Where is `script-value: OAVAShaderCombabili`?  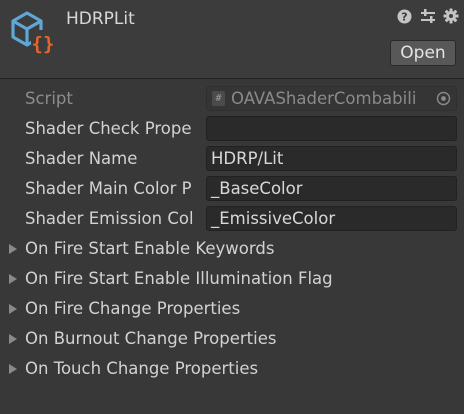
script-value: OAVAShaderCombabili is located at coordinates (324, 98).